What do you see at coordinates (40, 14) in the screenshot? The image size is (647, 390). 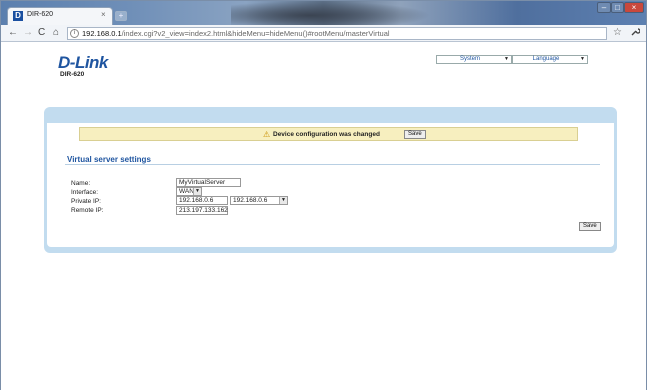 I see `tab-title: DIR-620` at bounding box center [40, 14].